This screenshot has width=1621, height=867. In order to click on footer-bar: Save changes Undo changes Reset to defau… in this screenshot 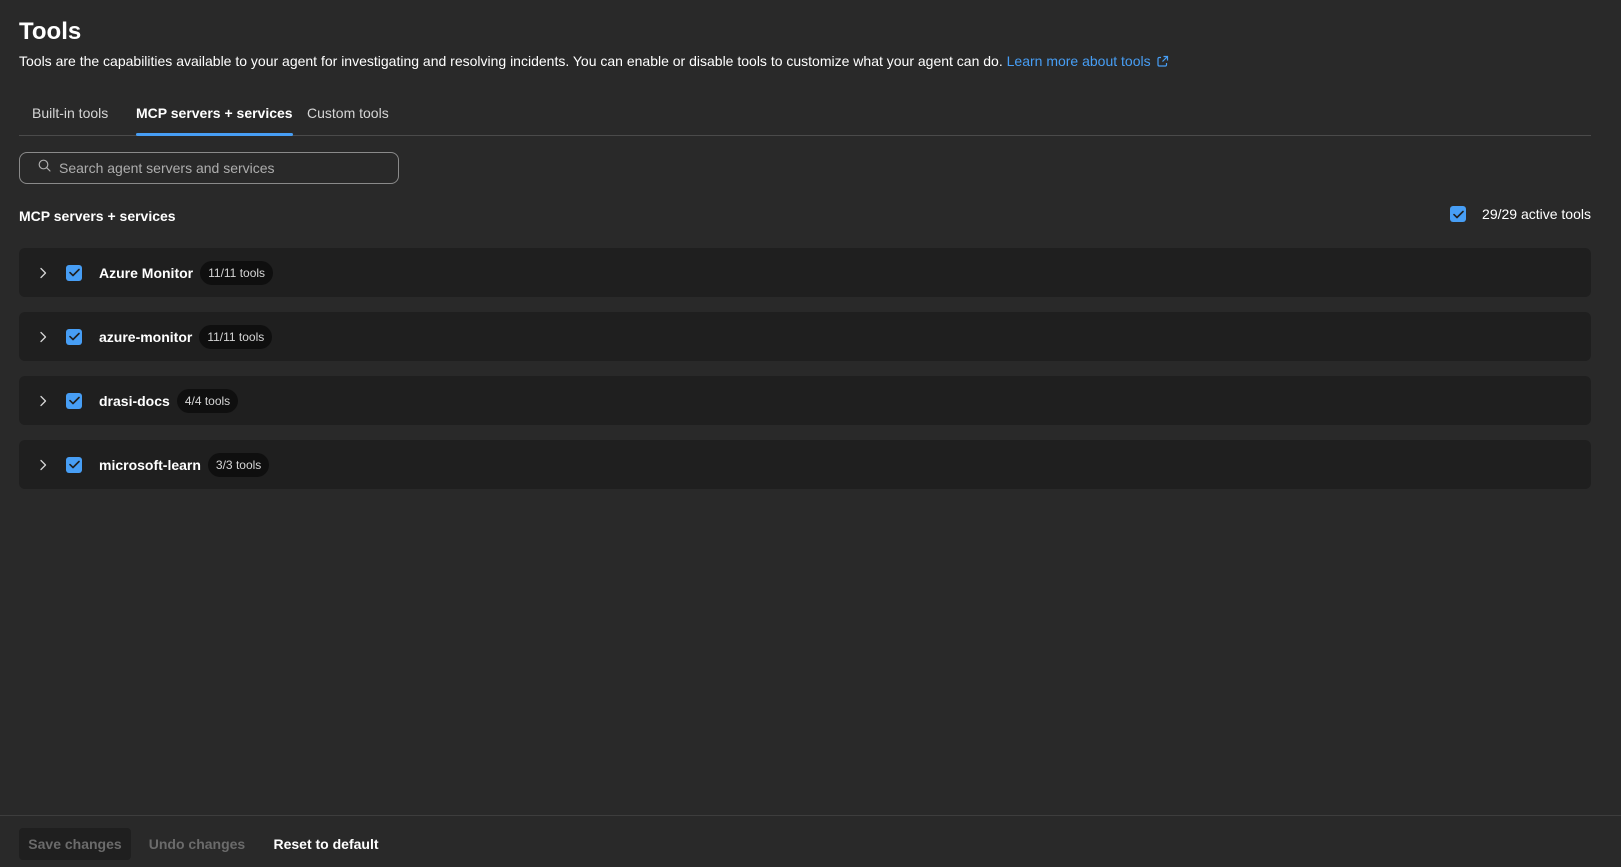, I will do `click(810, 841)`.